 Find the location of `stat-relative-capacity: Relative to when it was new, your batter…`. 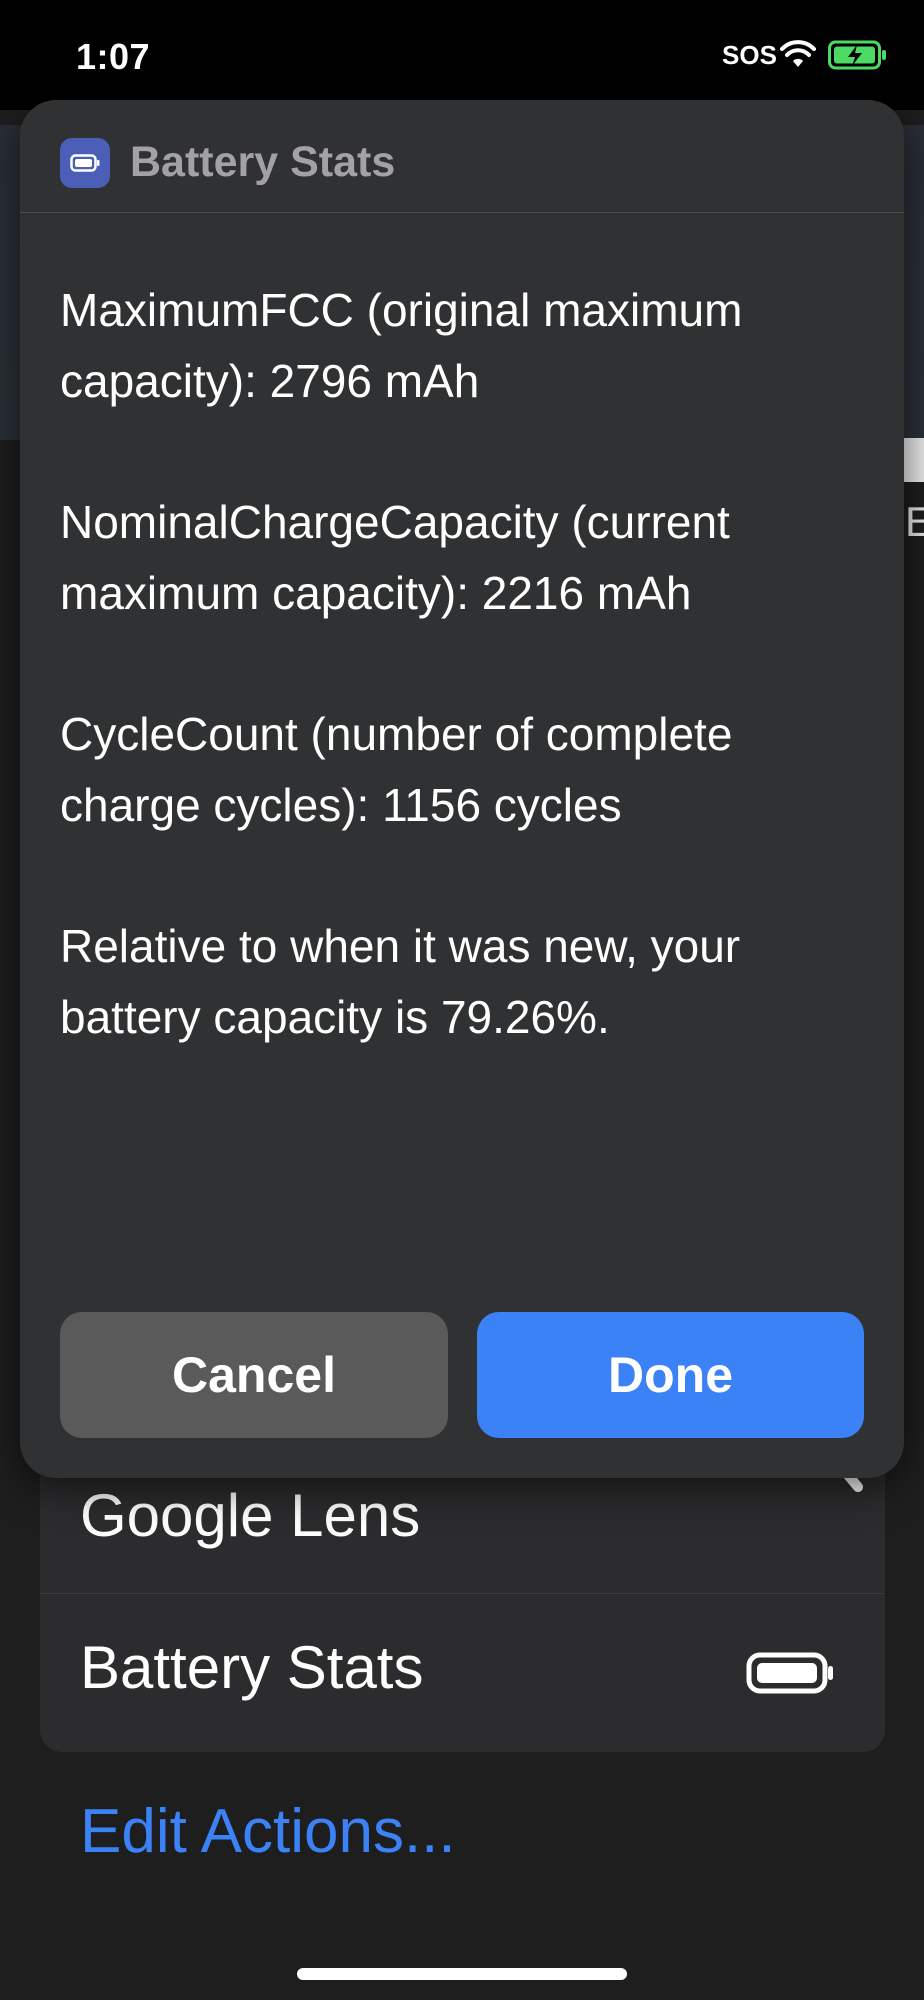

stat-relative-capacity: Relative to when it was new, your batter… is located at coordinates (400, 981).